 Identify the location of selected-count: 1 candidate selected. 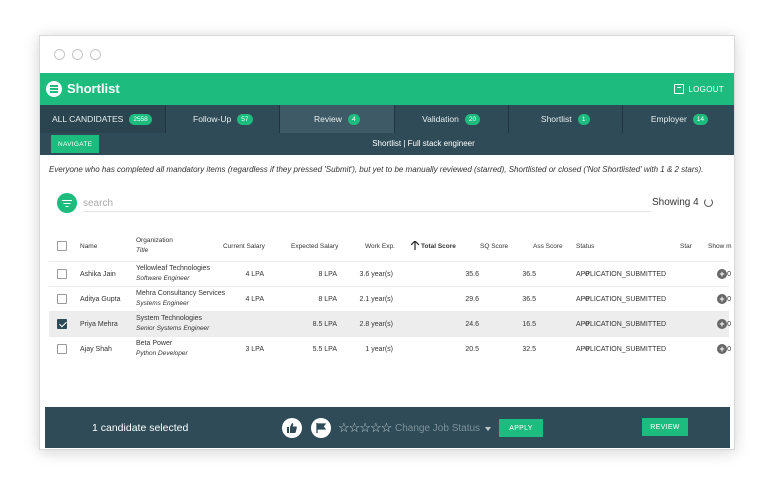
(140, 428).